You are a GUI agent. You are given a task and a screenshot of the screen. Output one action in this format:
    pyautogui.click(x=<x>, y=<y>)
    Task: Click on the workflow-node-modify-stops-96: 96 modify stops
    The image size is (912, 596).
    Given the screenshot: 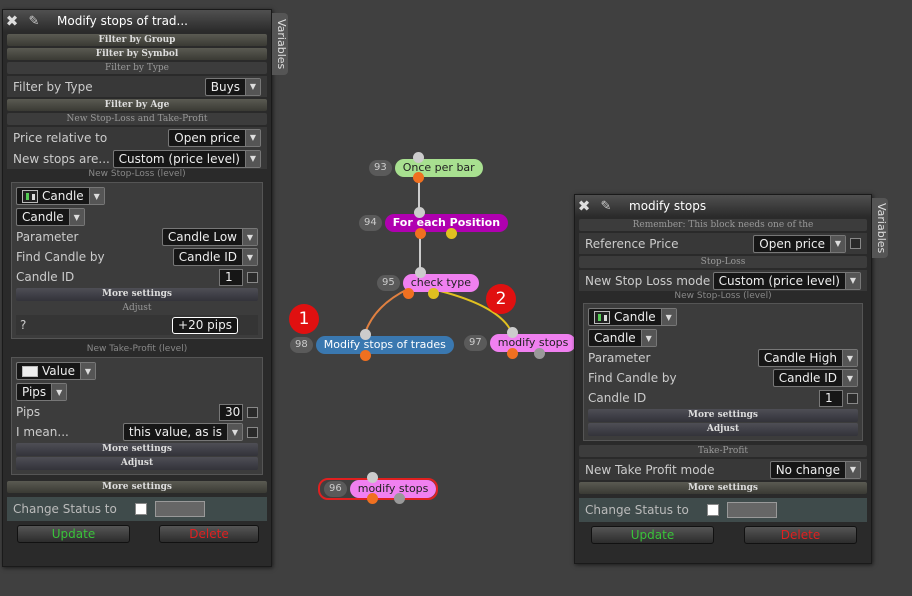 What is the action you would take?
    pyautogui.click(x=378, y=489)
    